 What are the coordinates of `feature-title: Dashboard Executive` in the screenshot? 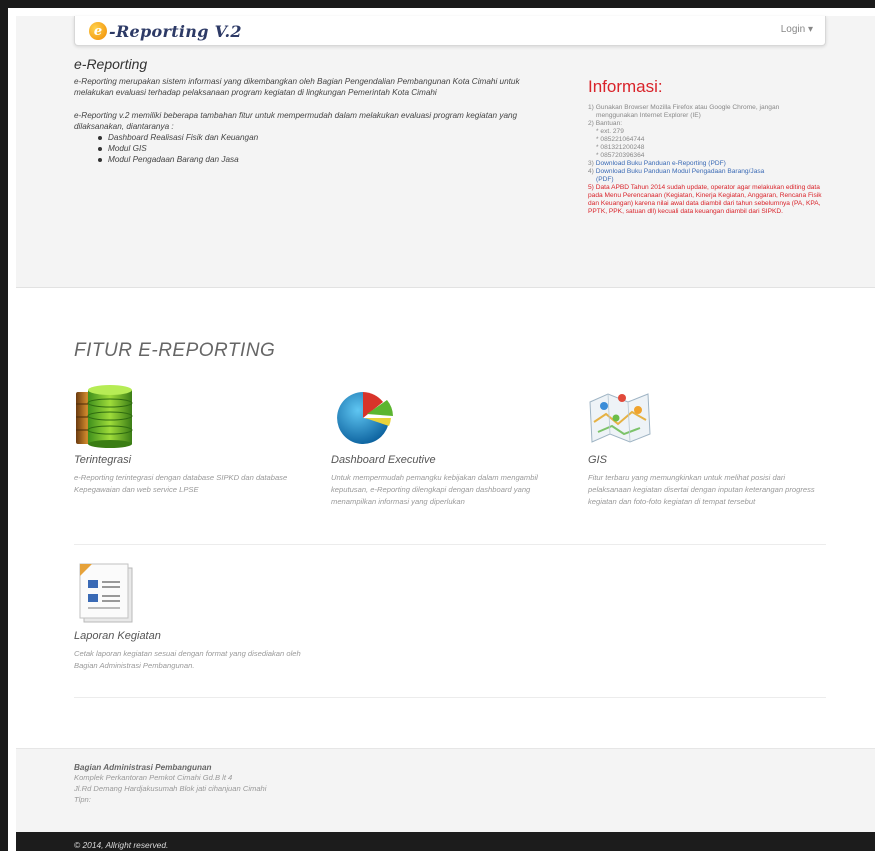 It's located at (383, 460).